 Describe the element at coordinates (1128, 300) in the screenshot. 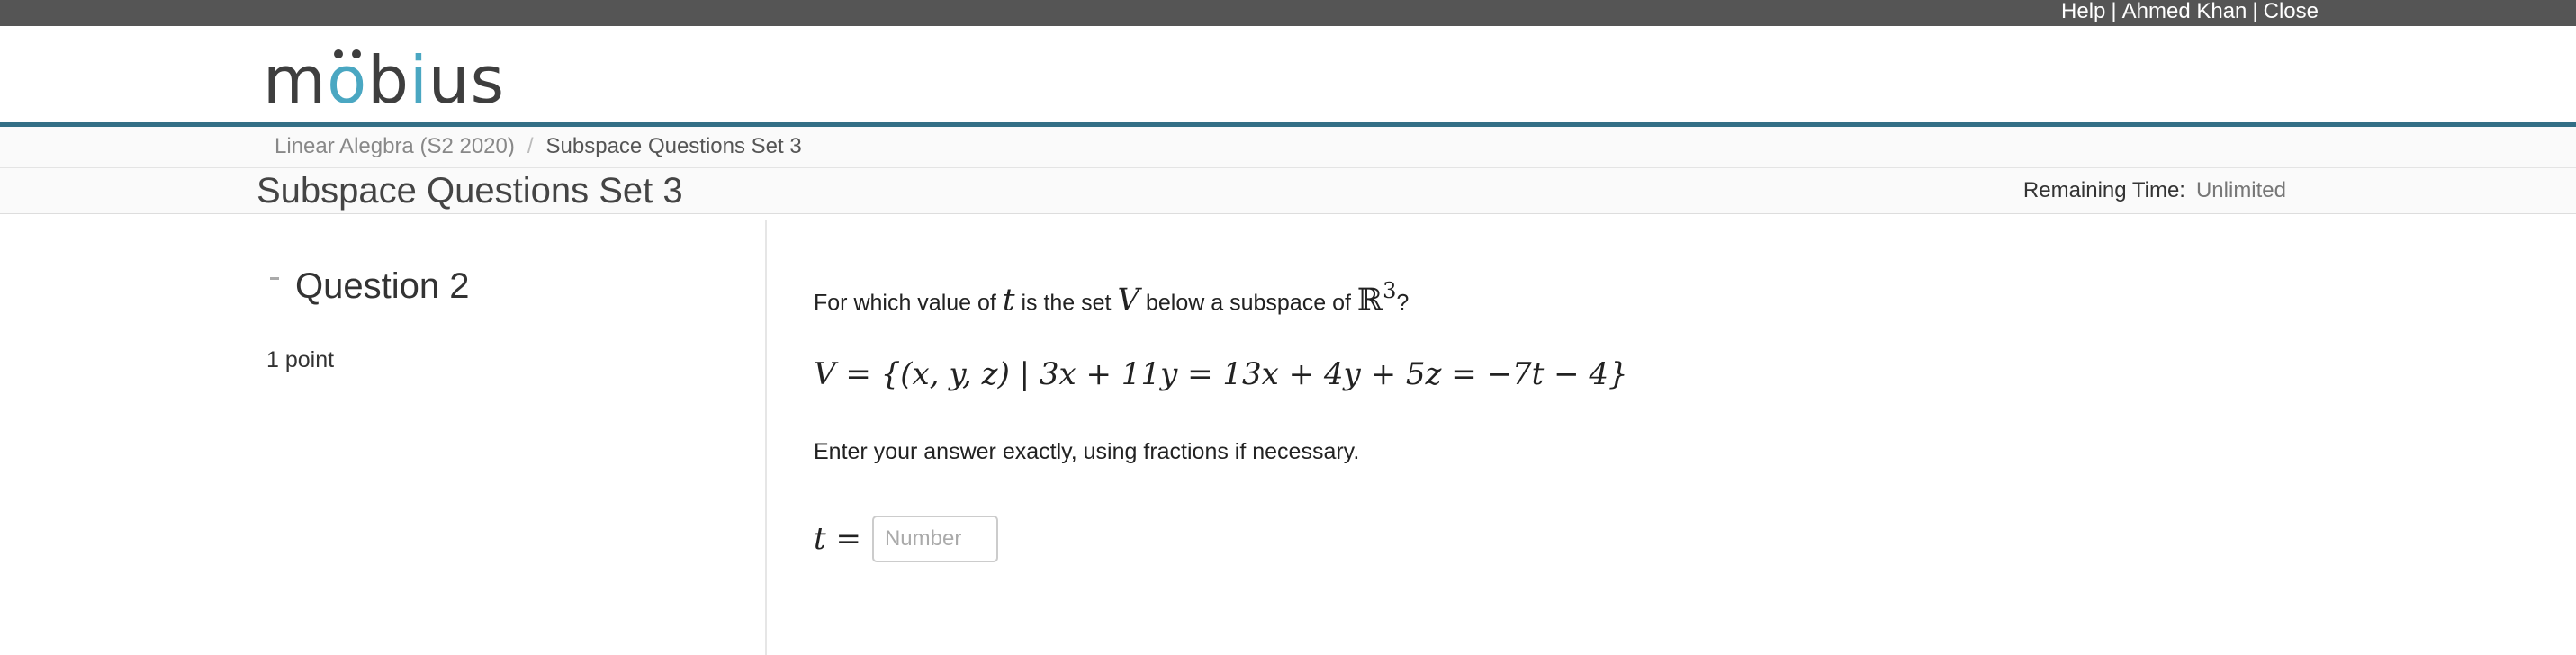

I see `prompt-var-v: V` at that location.